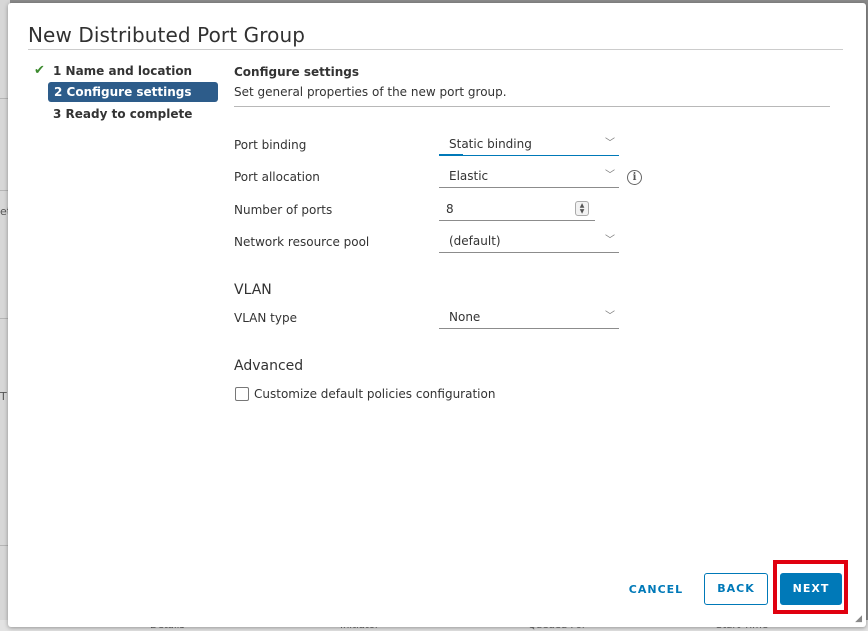  Describe the element at coordinates (634, 177) in the screenshot. I see `info-icon: i` at that location.